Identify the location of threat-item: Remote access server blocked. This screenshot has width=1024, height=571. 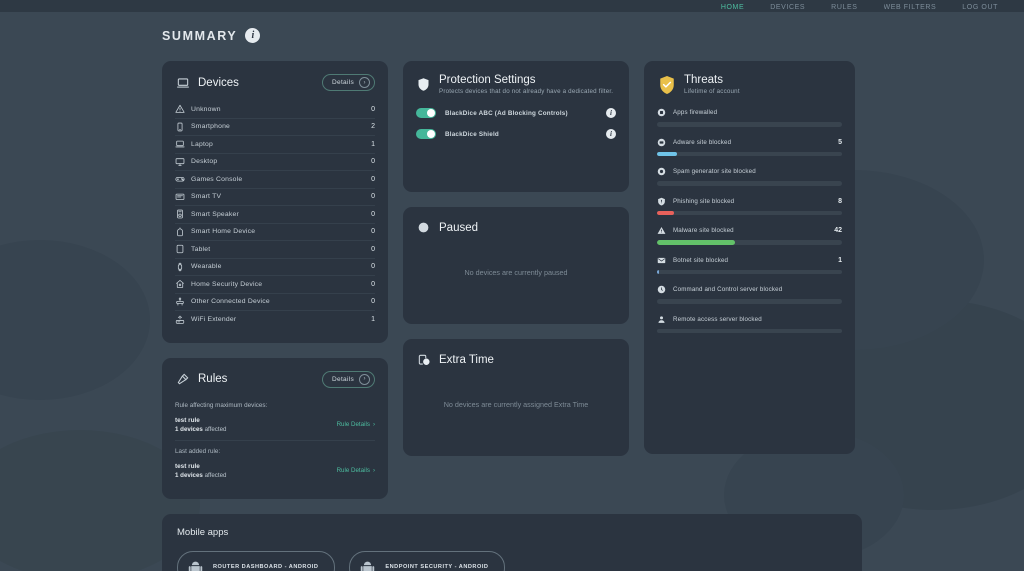
(749, 324).